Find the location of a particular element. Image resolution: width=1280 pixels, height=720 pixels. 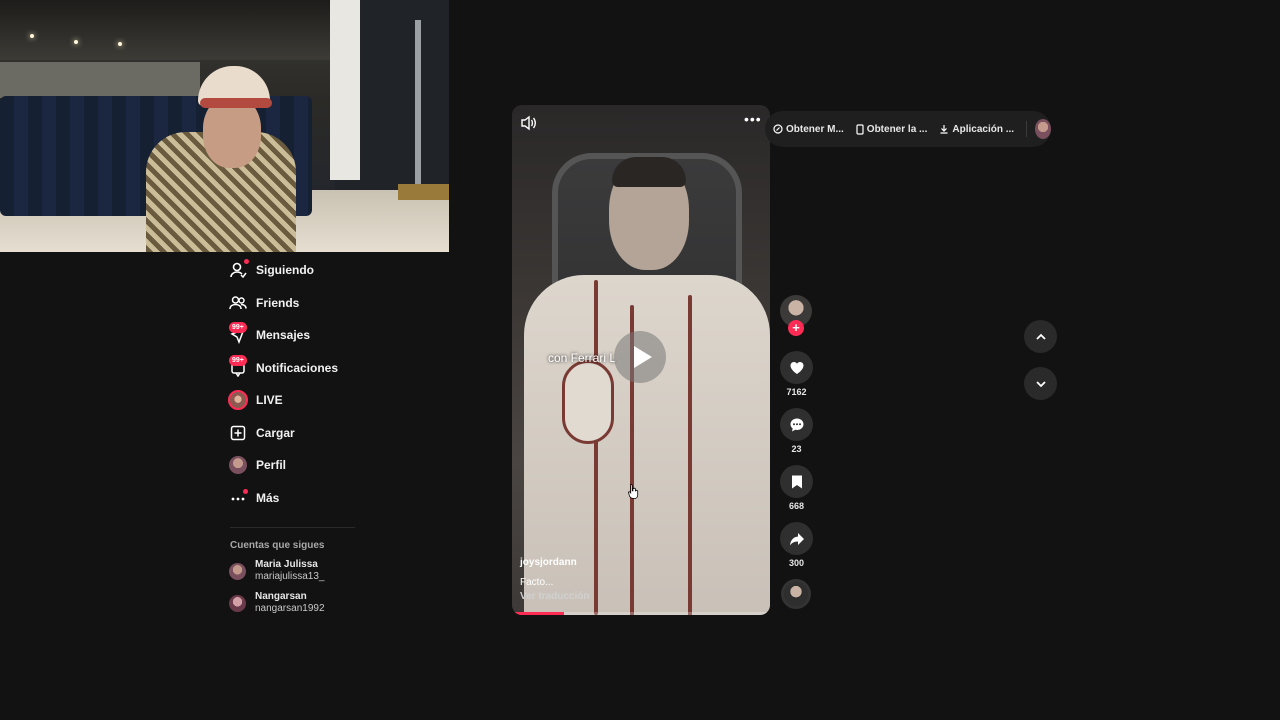

account-names: Nangarsan nangarsan1992 is located at coordinates (290, 603).